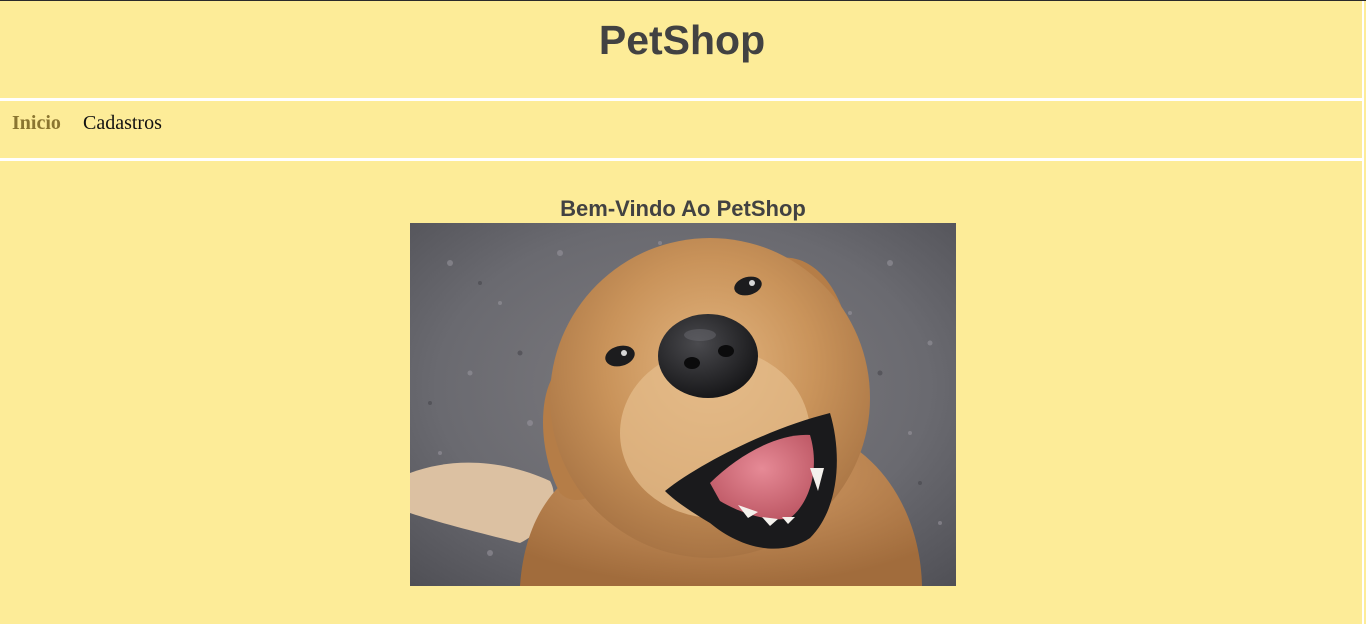 The image size is (1366, 624). What do you see at coordinates (682, 40) in the screenshot?
I see `site-title: PetShop` at bounding box center [682, 40].